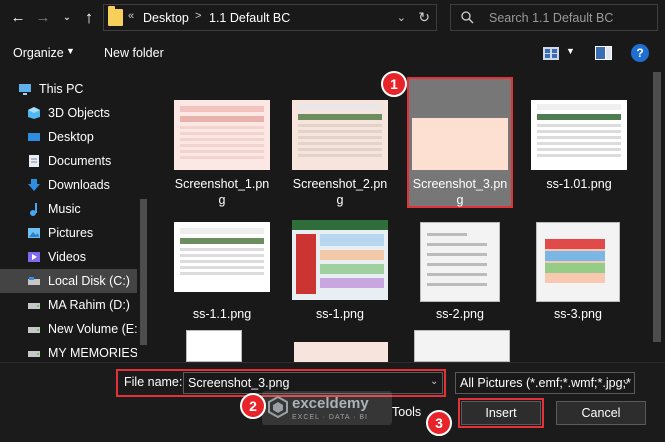 This screenshot has height=442, width=665. I want to click on sidebar-item-videos: Videos, so click(75, 257).